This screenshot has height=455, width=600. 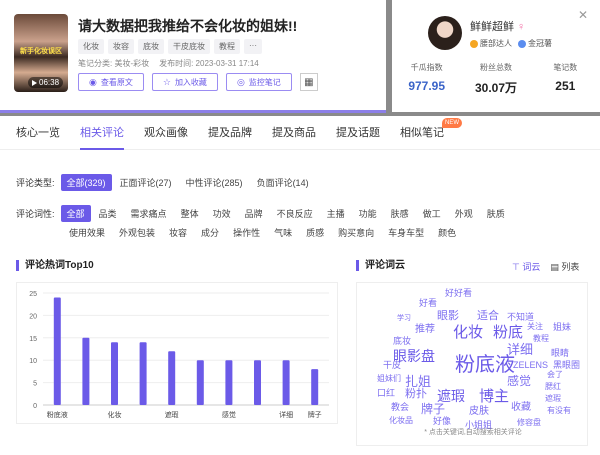 I want to click on comment-property-chip: 肤感, so click(x=400, y=213).